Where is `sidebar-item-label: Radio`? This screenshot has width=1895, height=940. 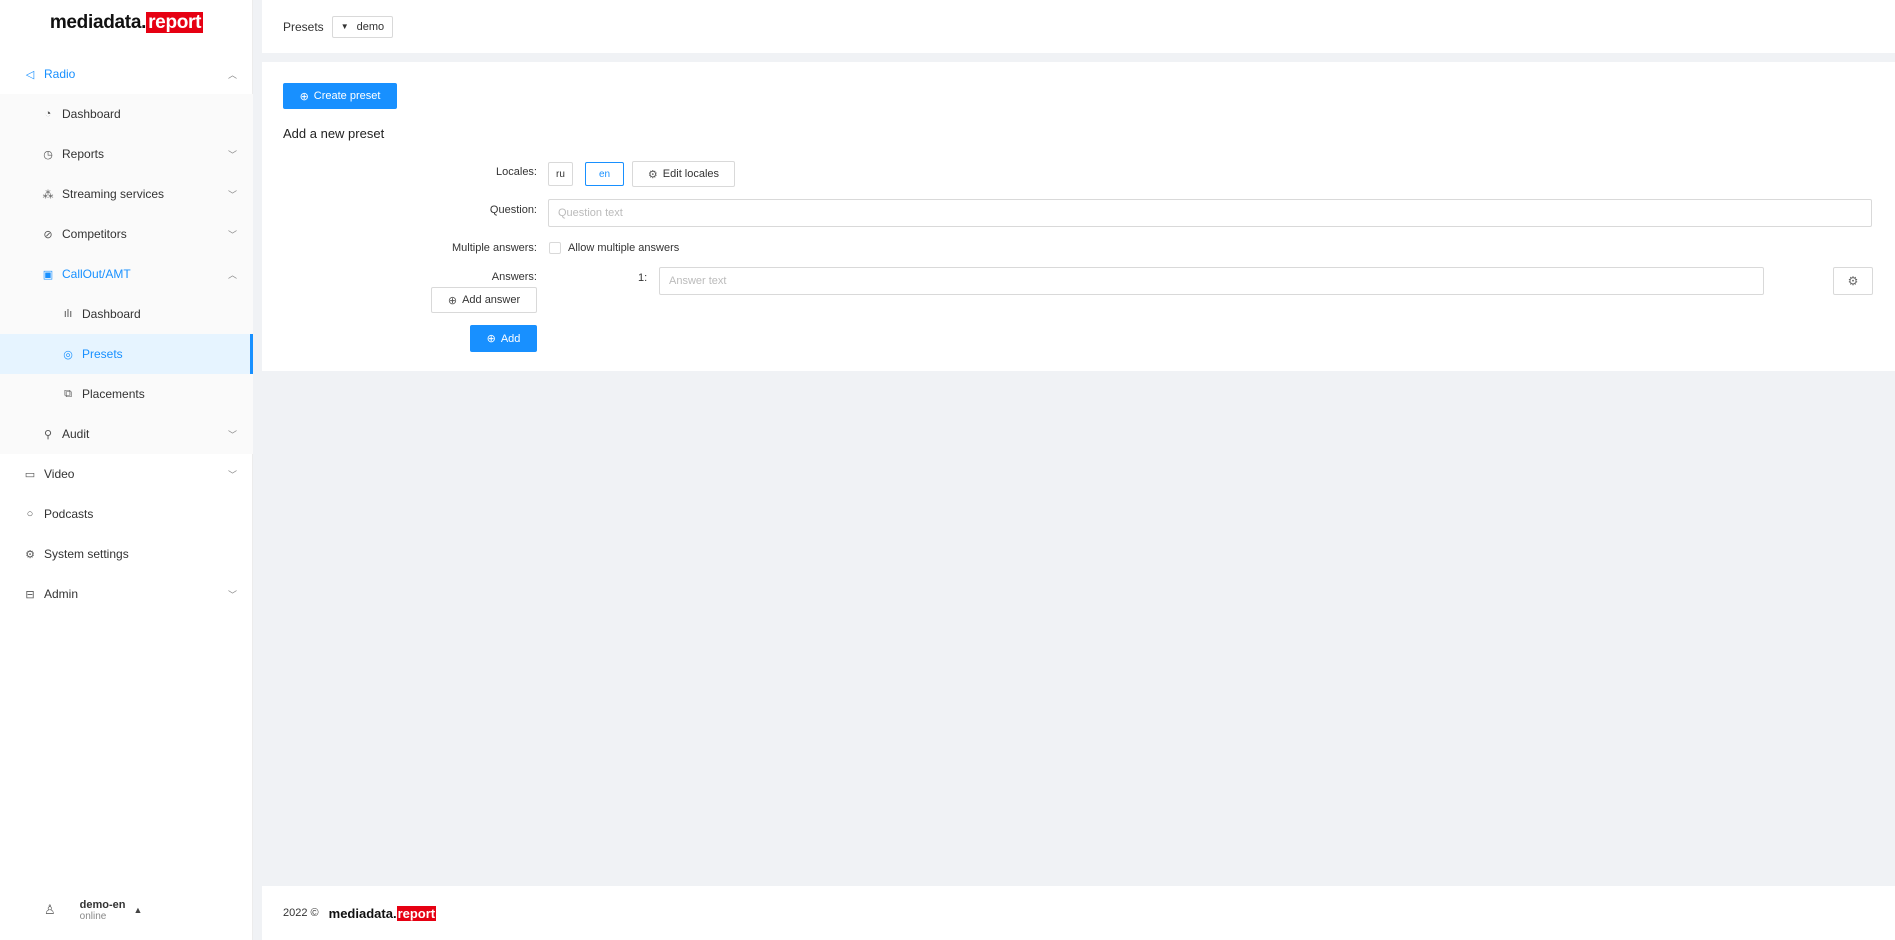
sidebar-item-label: Radio is located at coordinates (60, 74).